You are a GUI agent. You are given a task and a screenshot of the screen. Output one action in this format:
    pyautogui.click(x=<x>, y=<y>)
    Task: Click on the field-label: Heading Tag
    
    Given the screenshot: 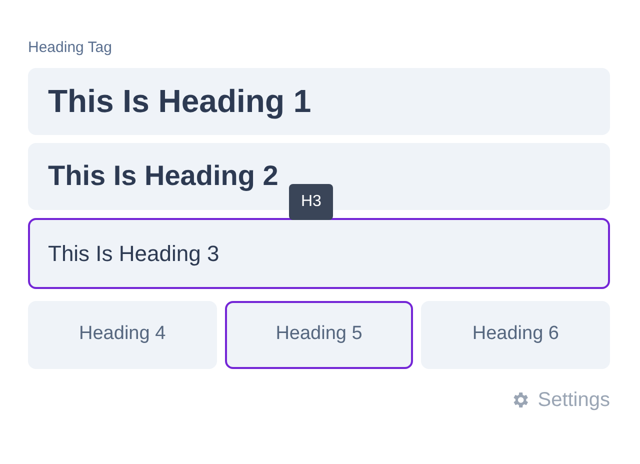 What is the action you would take?
    pyautogui.click(x=70, y=48)
    